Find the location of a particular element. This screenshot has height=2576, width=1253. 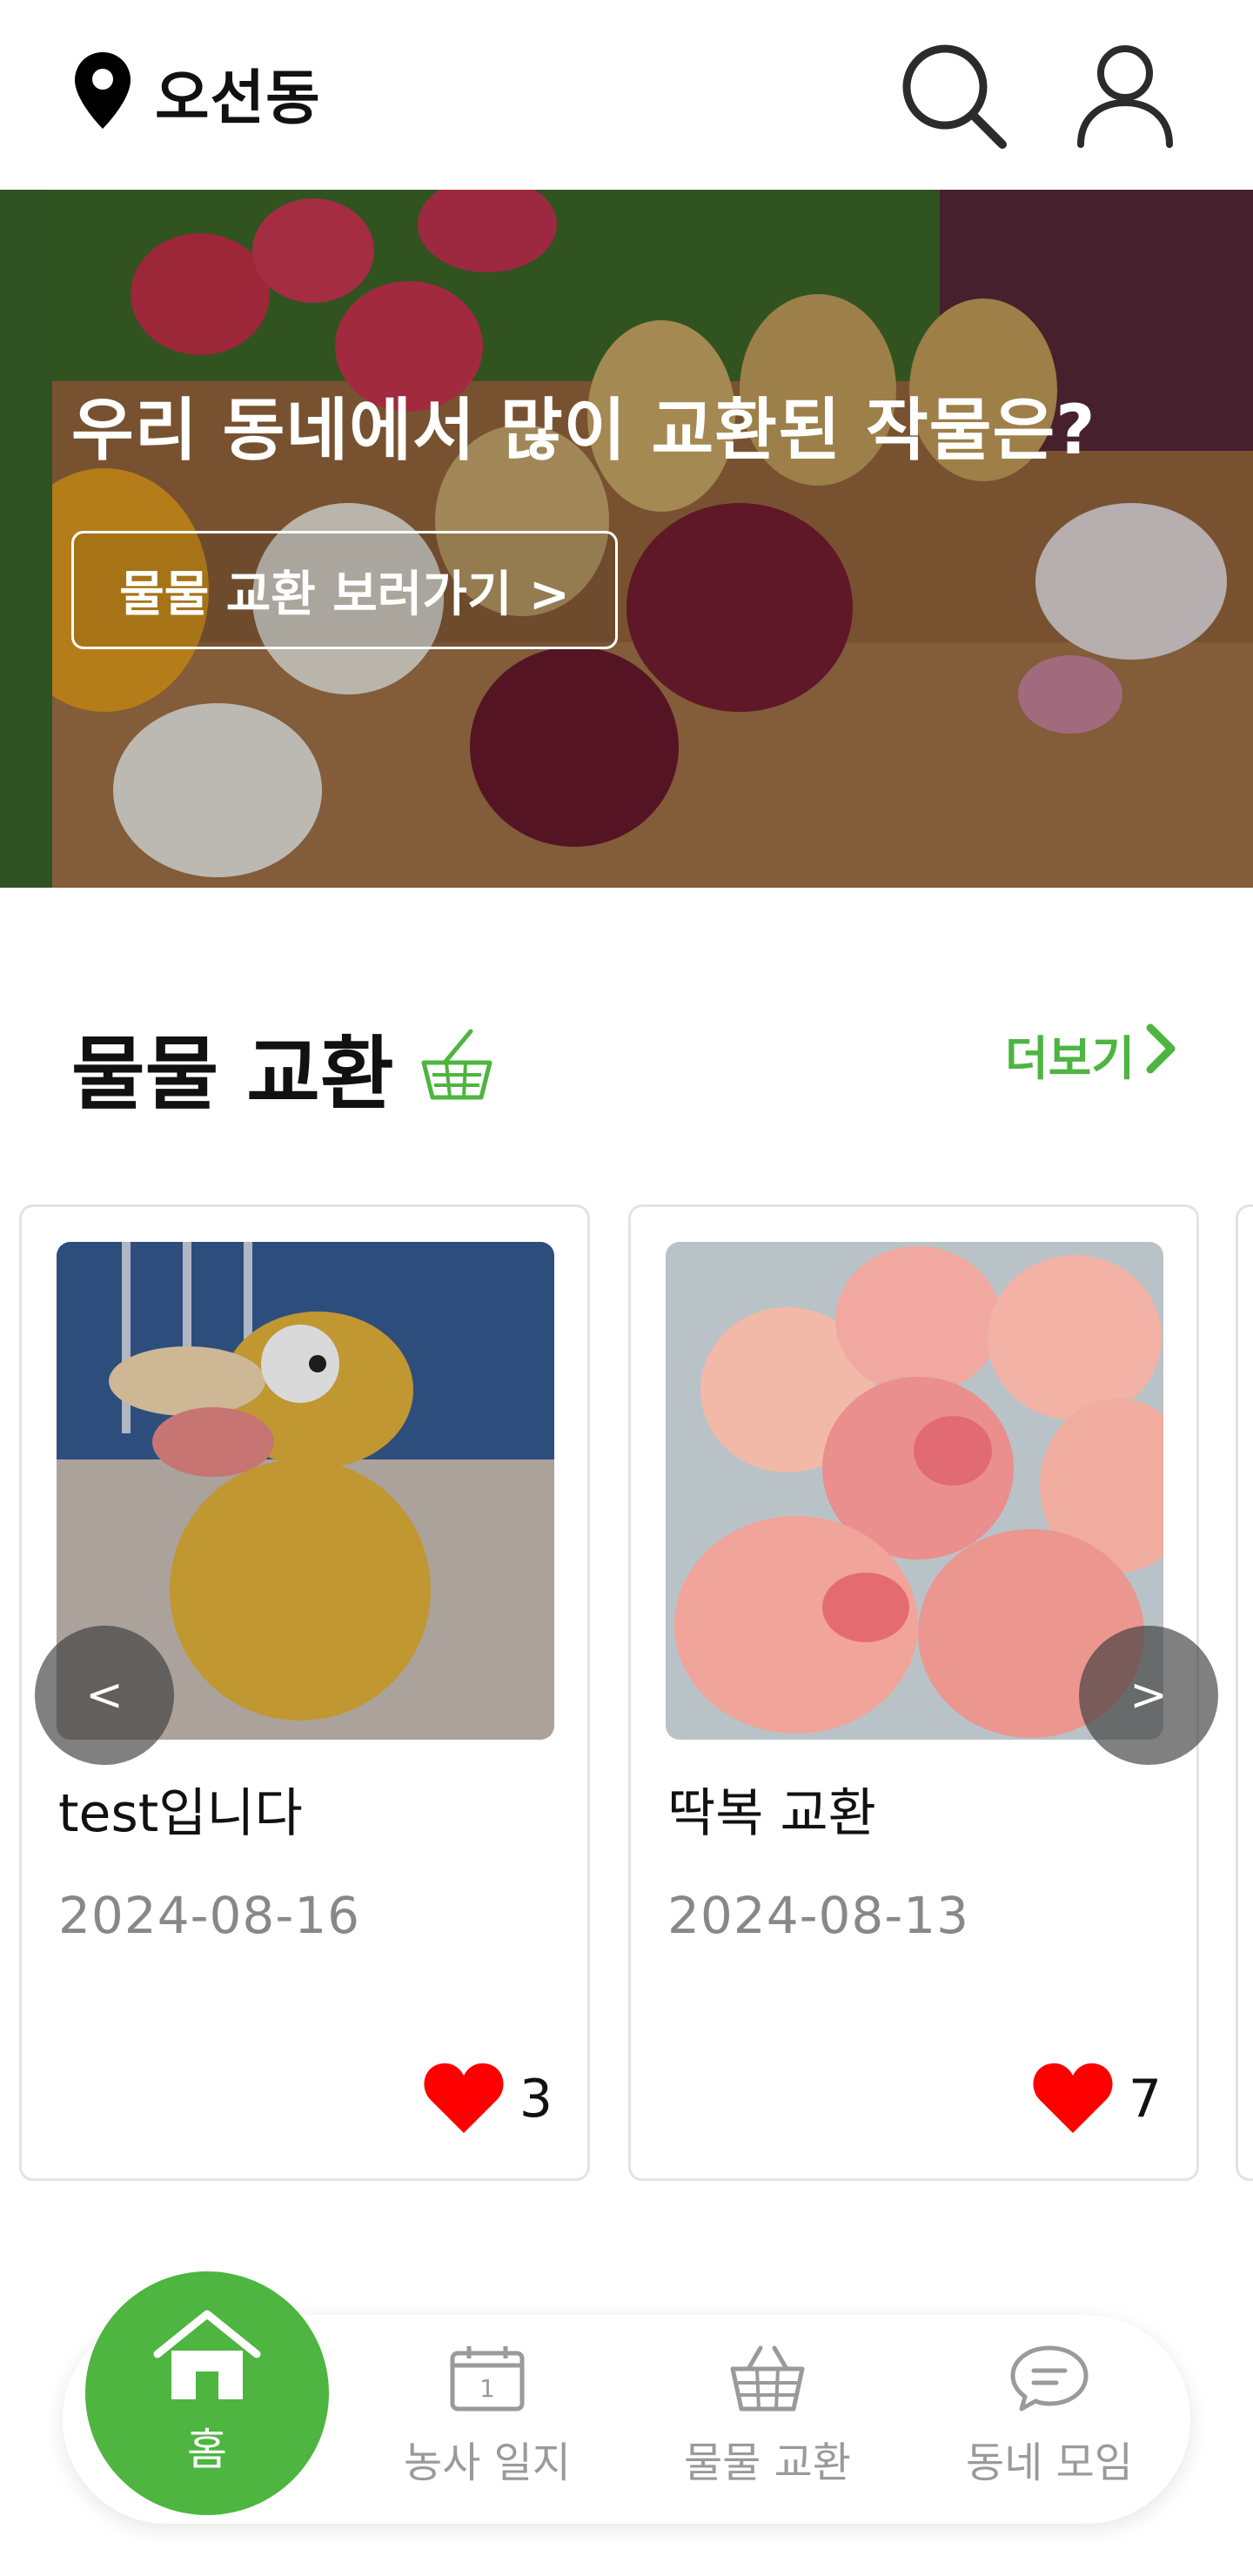

svg-text: 1 is located at coordinates (487, 2388).